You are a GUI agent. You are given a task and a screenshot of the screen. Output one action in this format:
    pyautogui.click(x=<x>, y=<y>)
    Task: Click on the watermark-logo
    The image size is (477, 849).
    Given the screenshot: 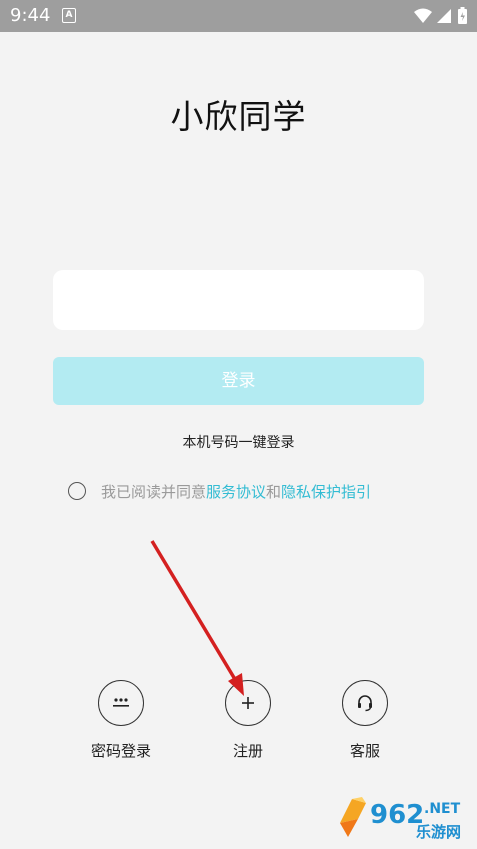 What is the action you would take?
    pyautogui.click(x=353, y=817)
    